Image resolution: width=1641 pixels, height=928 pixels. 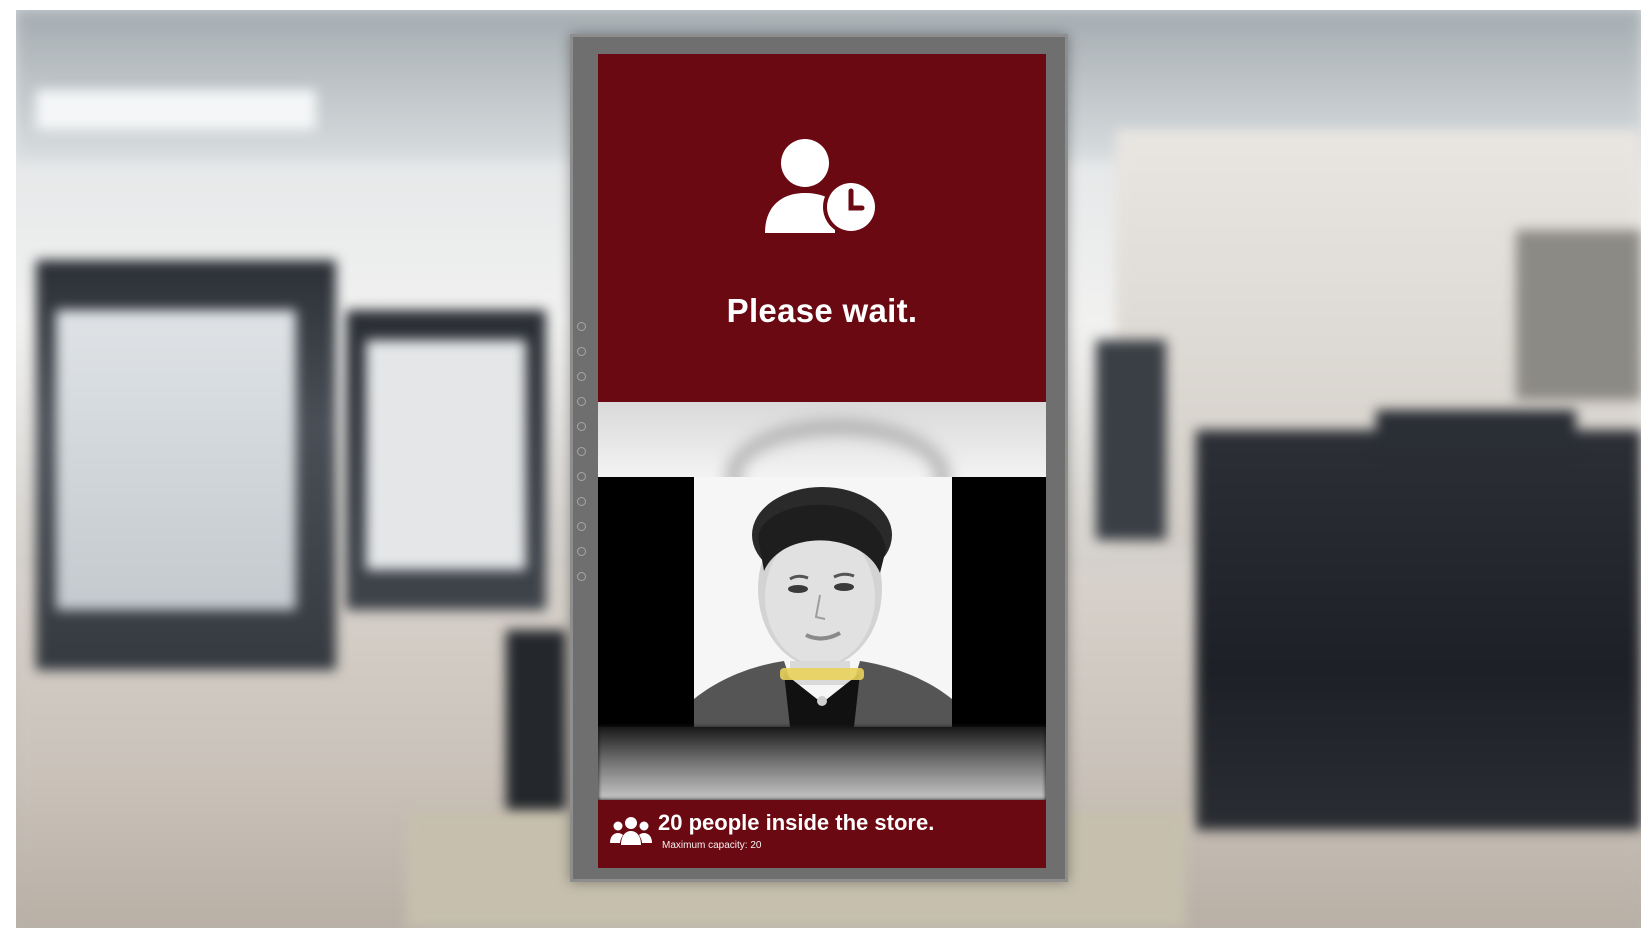 What do you see at coordinates (822, 310) in the screenshot?
I see `status-title: Please wait.` at bounding box center [822, 310].